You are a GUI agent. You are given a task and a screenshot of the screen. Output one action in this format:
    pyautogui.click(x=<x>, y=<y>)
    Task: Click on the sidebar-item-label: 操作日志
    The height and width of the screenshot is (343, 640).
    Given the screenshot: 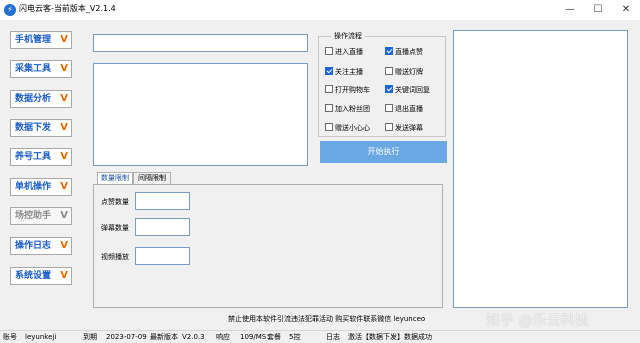 What is the action you would take?
    pyautogui.click(x=33, y=246)
    